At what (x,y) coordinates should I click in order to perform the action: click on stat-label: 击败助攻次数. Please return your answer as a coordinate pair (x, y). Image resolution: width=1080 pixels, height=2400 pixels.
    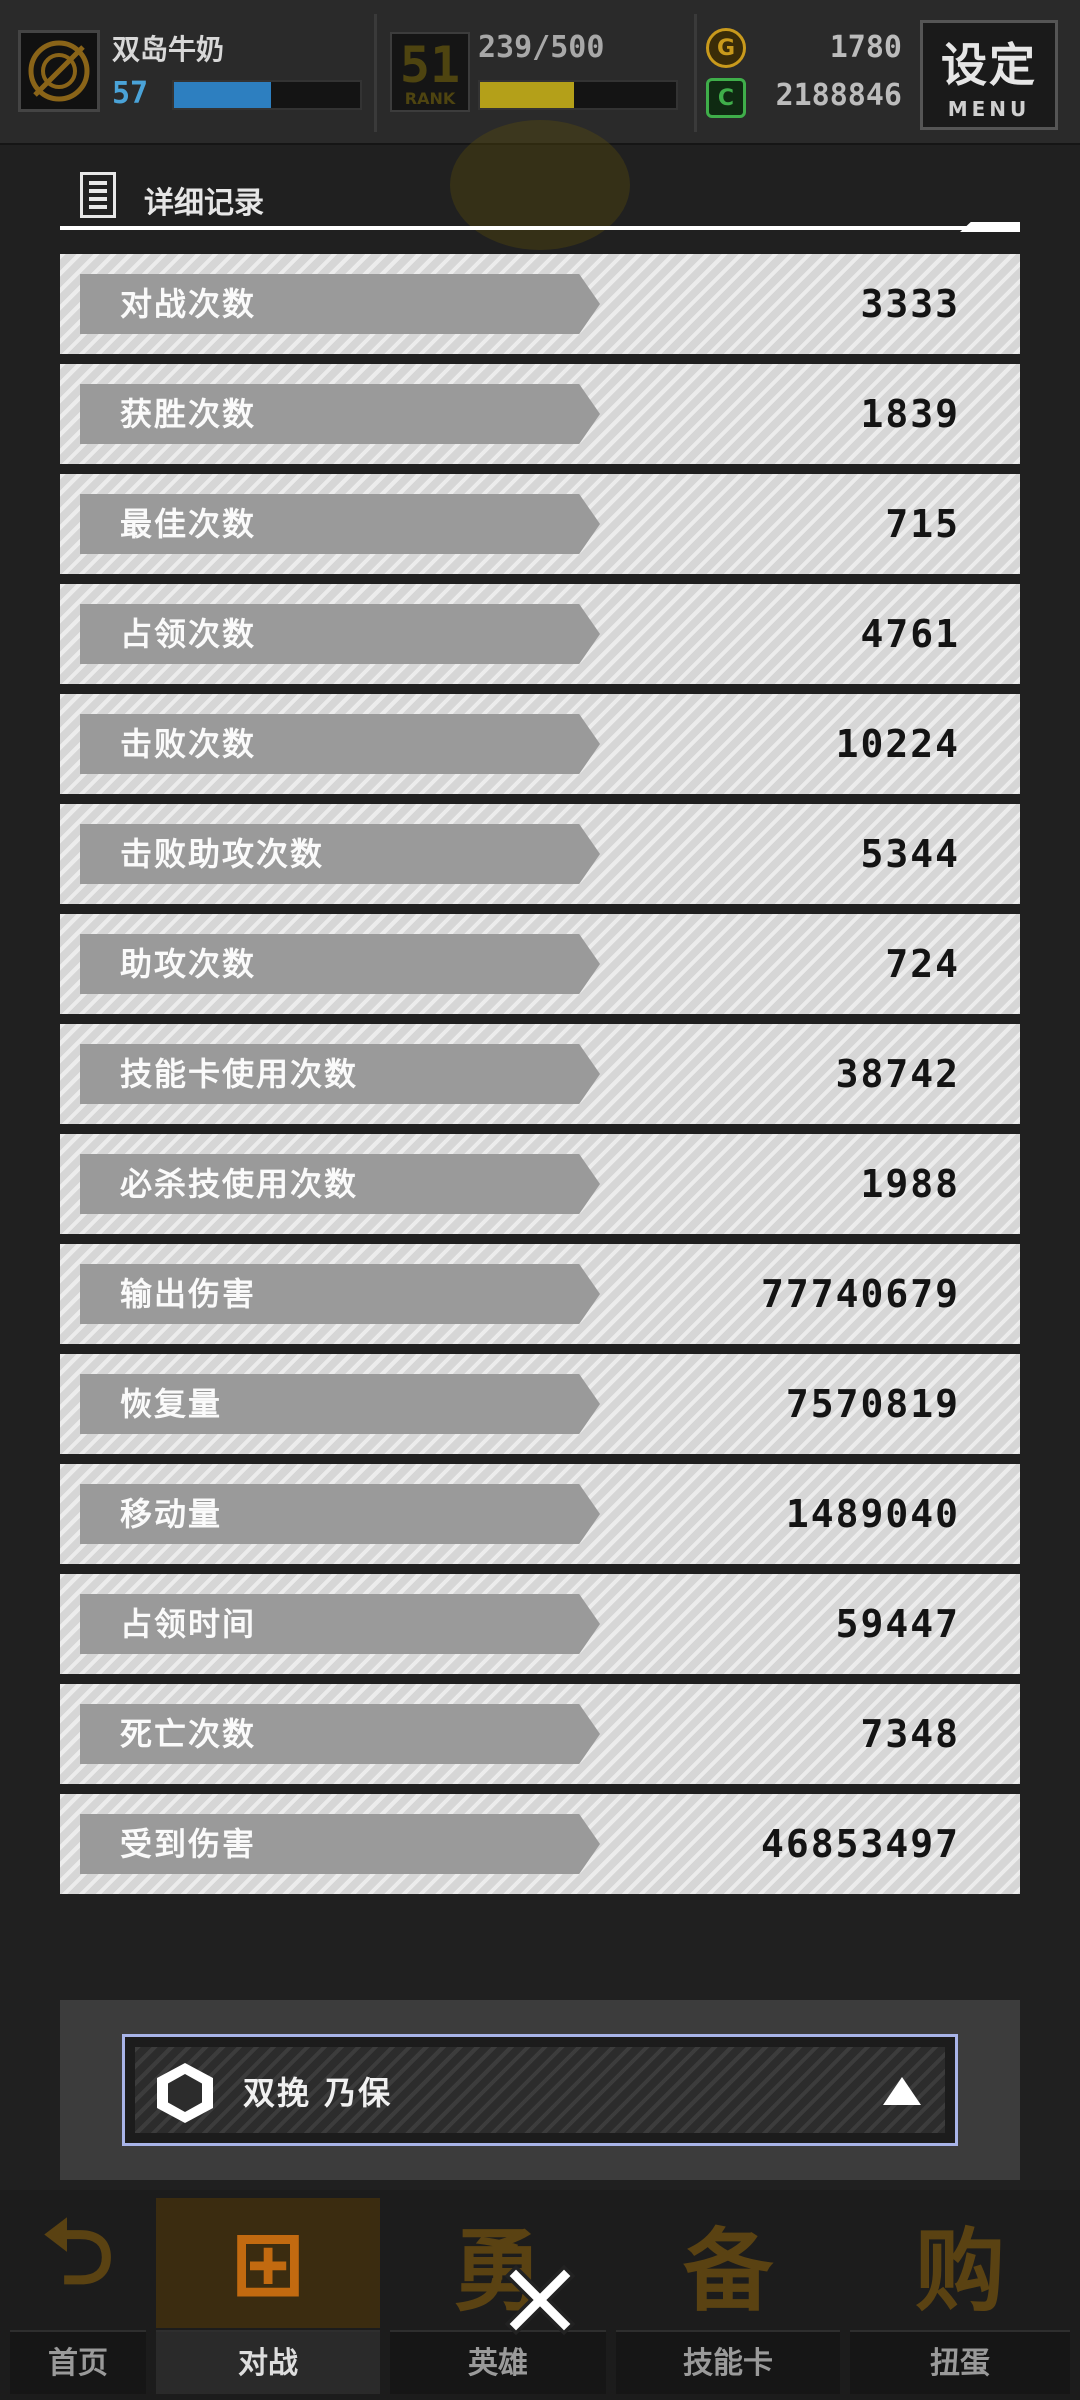
    Looking at the image, I should click on (222, 854).